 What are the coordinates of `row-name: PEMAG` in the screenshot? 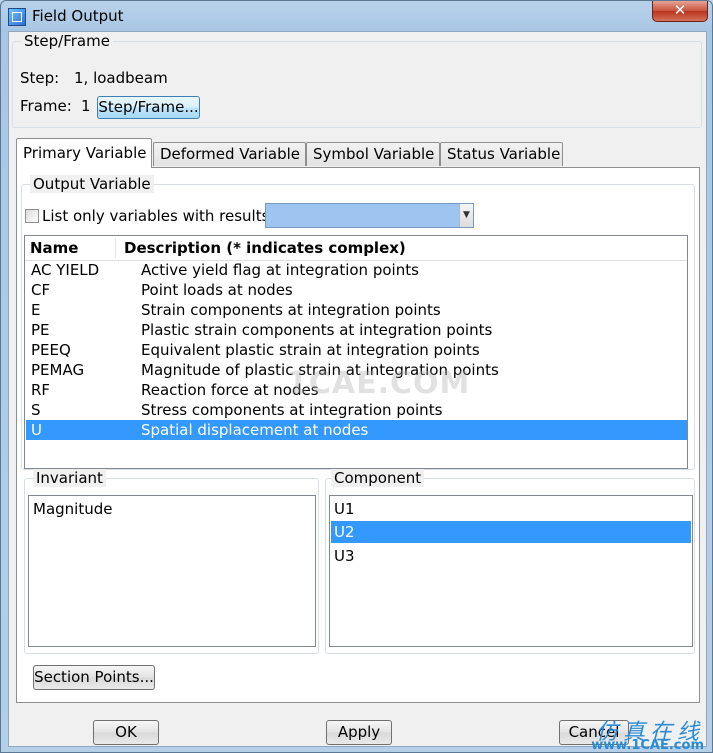 It's located at (58, 370).